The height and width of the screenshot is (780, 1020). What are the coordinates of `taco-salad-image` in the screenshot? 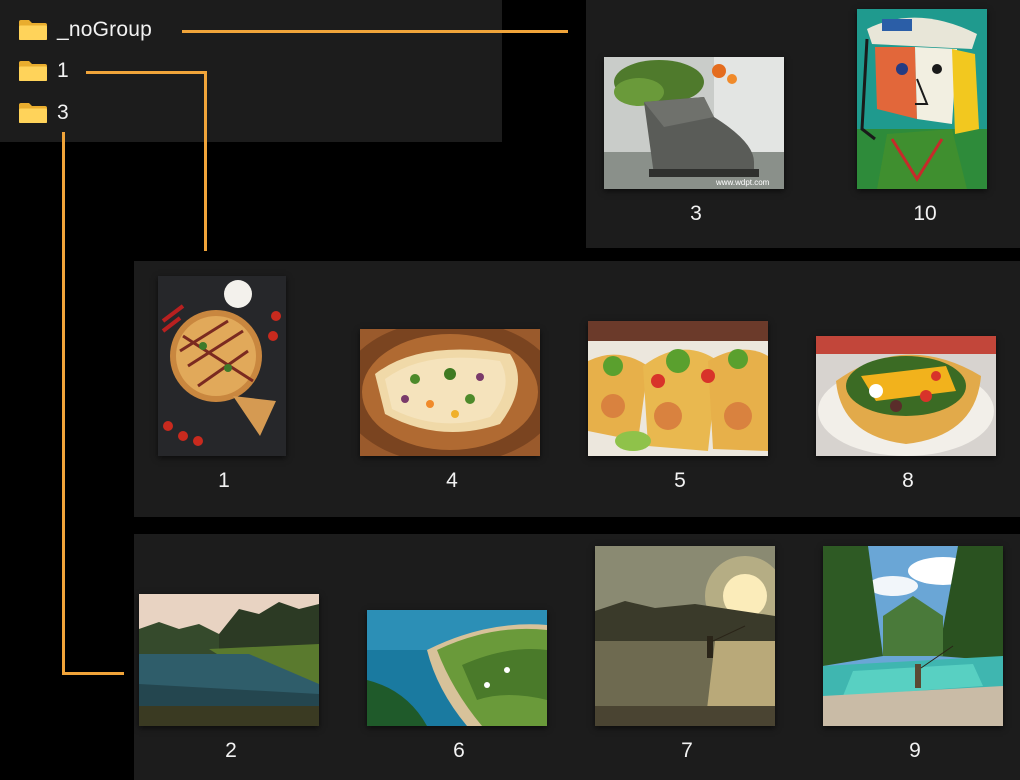 It's located at (906, 396).